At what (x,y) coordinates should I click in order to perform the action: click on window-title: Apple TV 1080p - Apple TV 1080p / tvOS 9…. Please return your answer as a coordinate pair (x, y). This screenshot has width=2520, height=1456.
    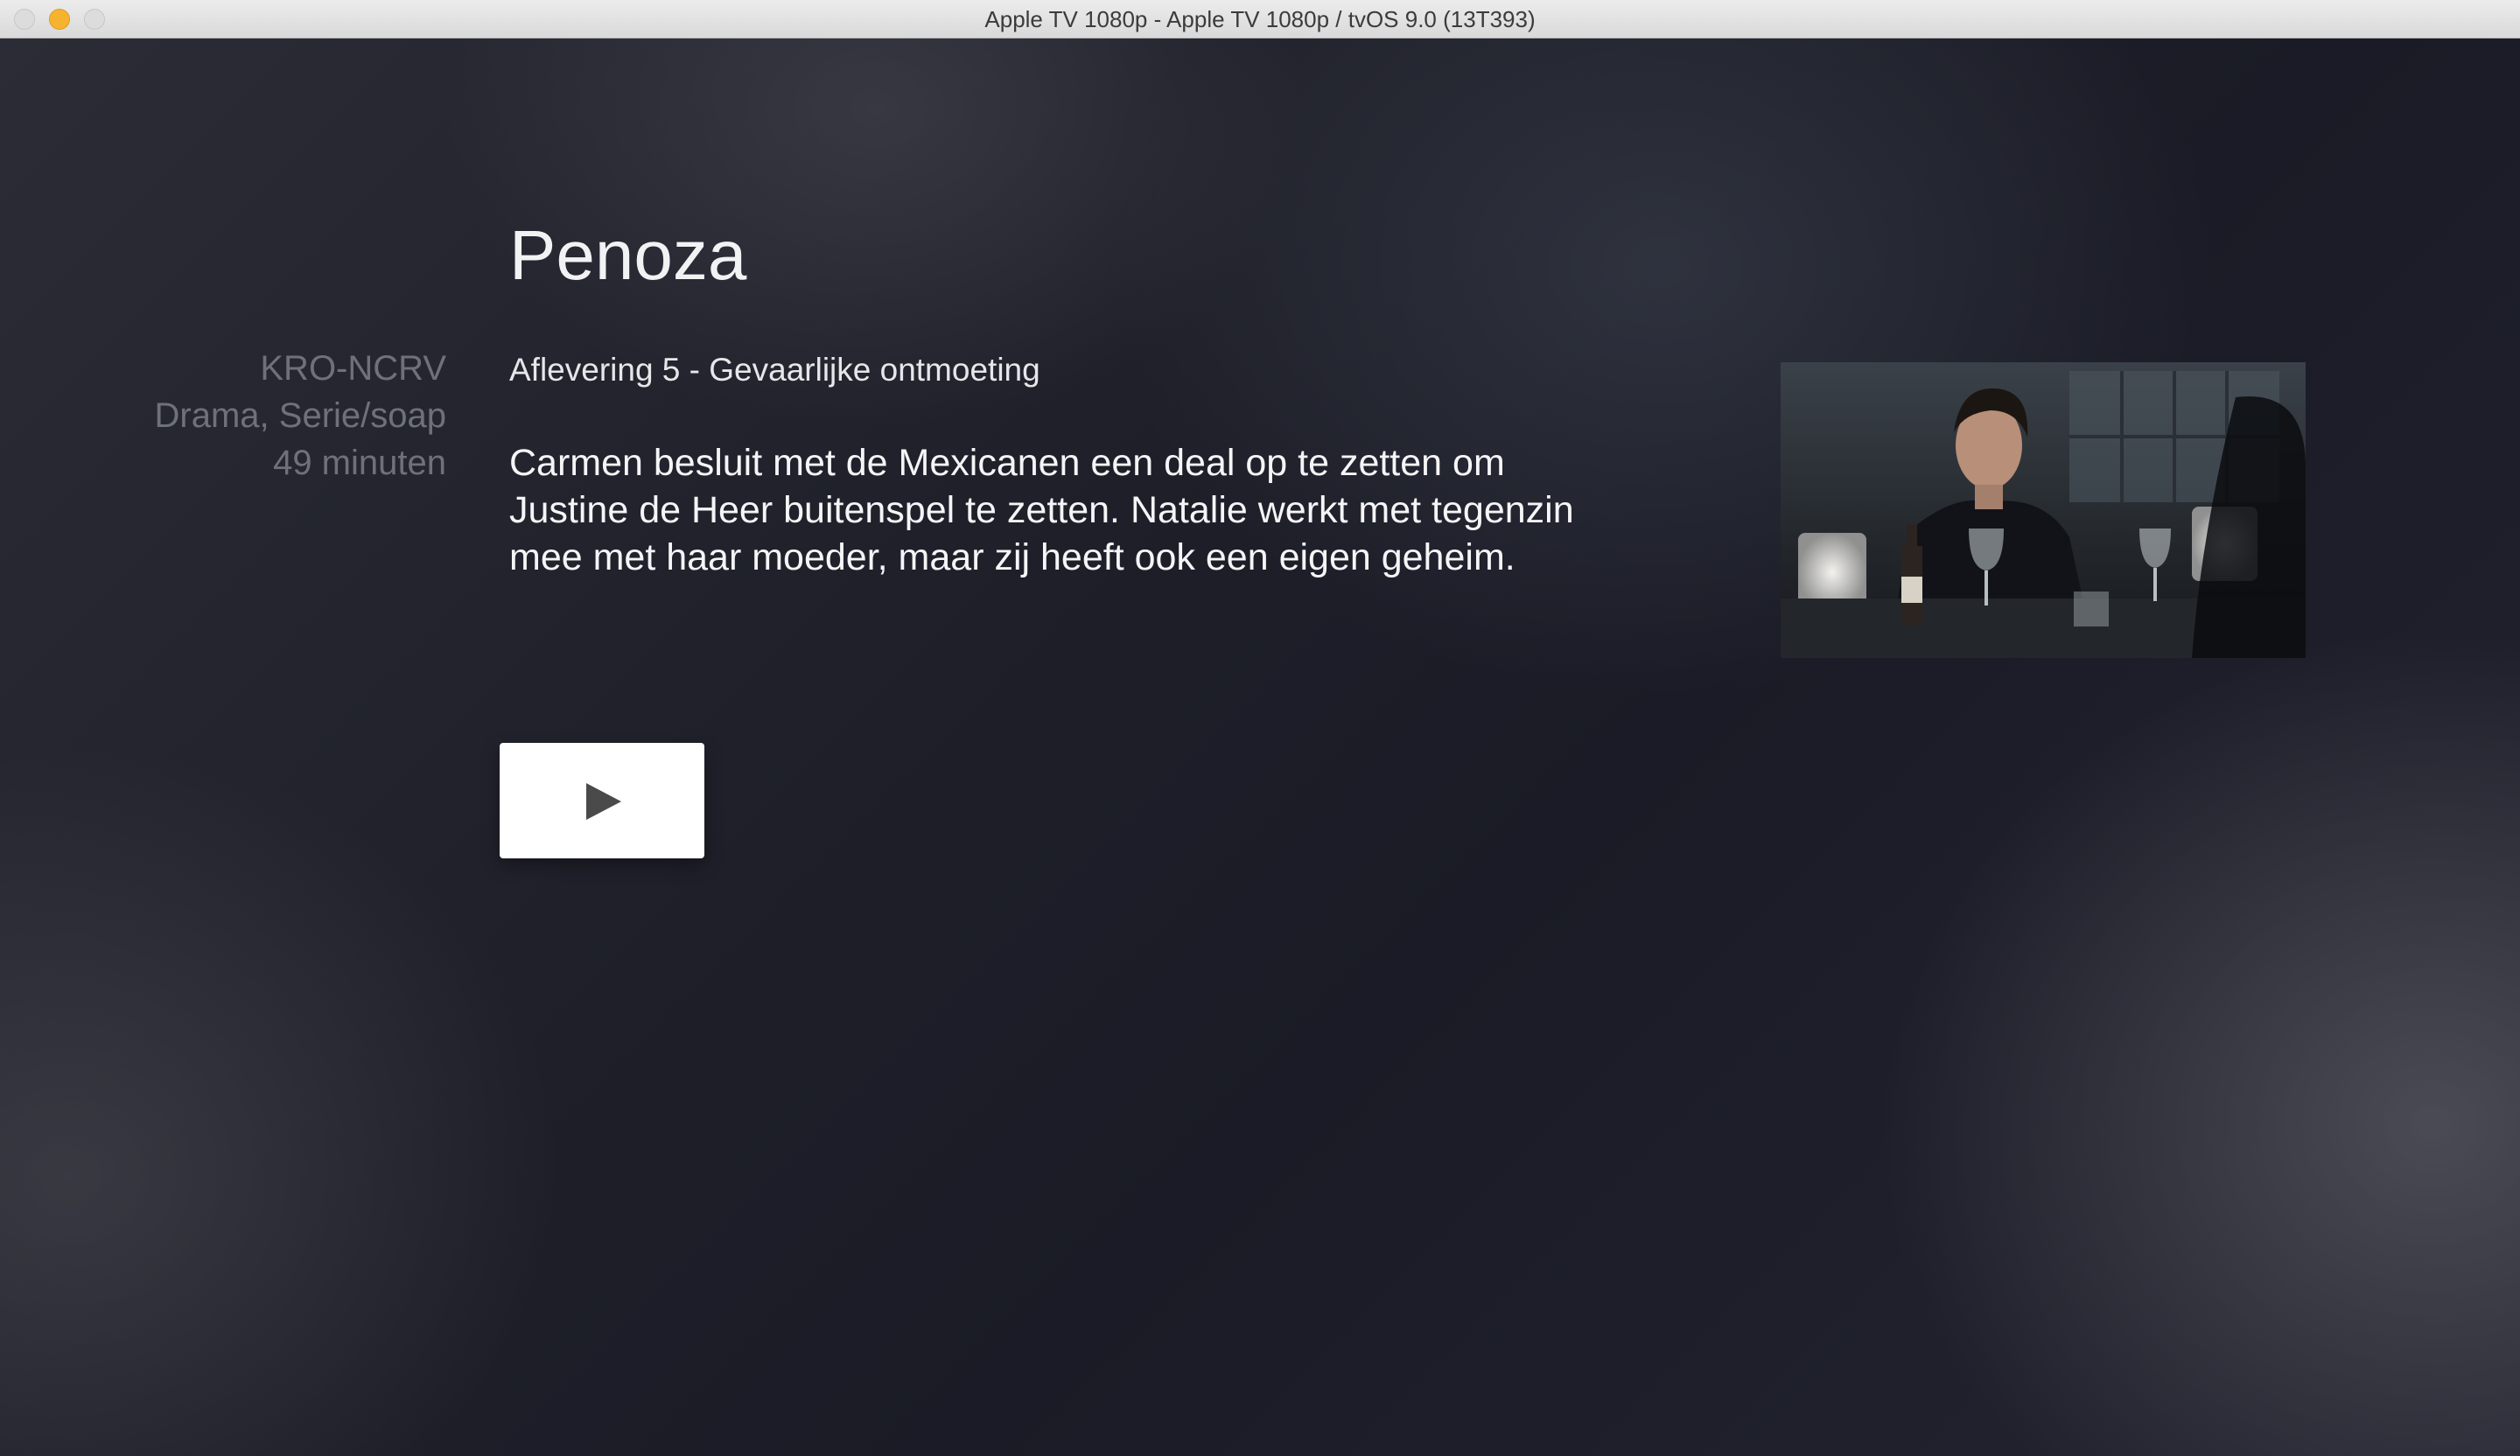
    Looking at the image, I should click on (1260, 19).